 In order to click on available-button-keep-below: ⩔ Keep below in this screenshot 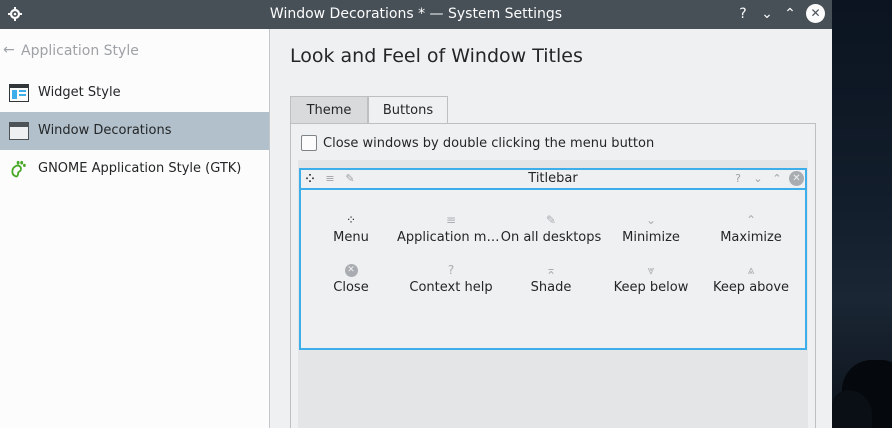, I will do `click(651, 282)`.